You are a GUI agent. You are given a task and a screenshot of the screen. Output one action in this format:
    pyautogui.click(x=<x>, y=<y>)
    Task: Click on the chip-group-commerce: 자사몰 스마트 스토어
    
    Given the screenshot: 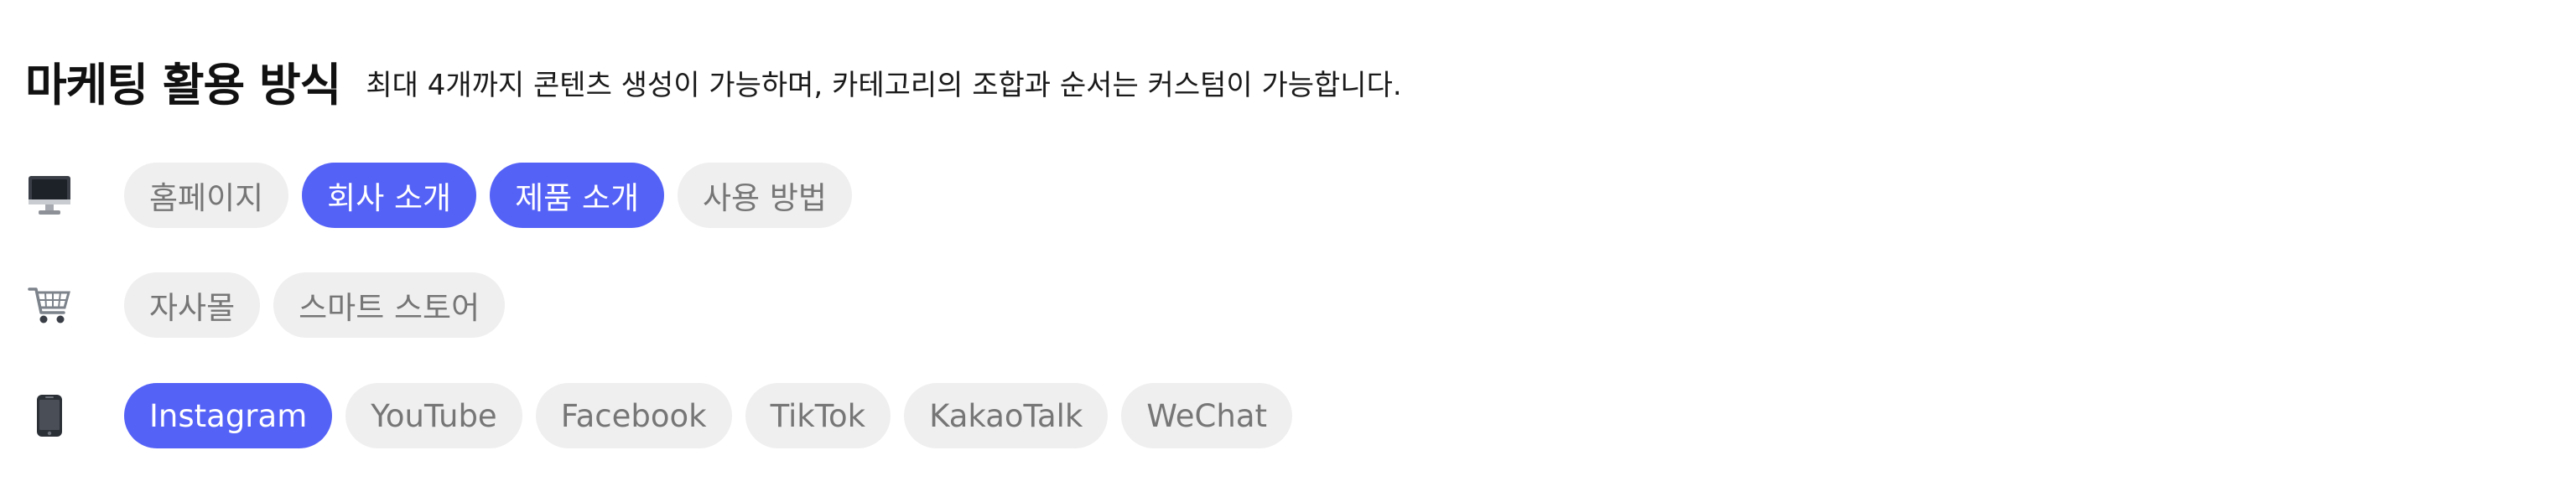 What is the action you would take?
    pyautogui.click(x=321, y=305)
    